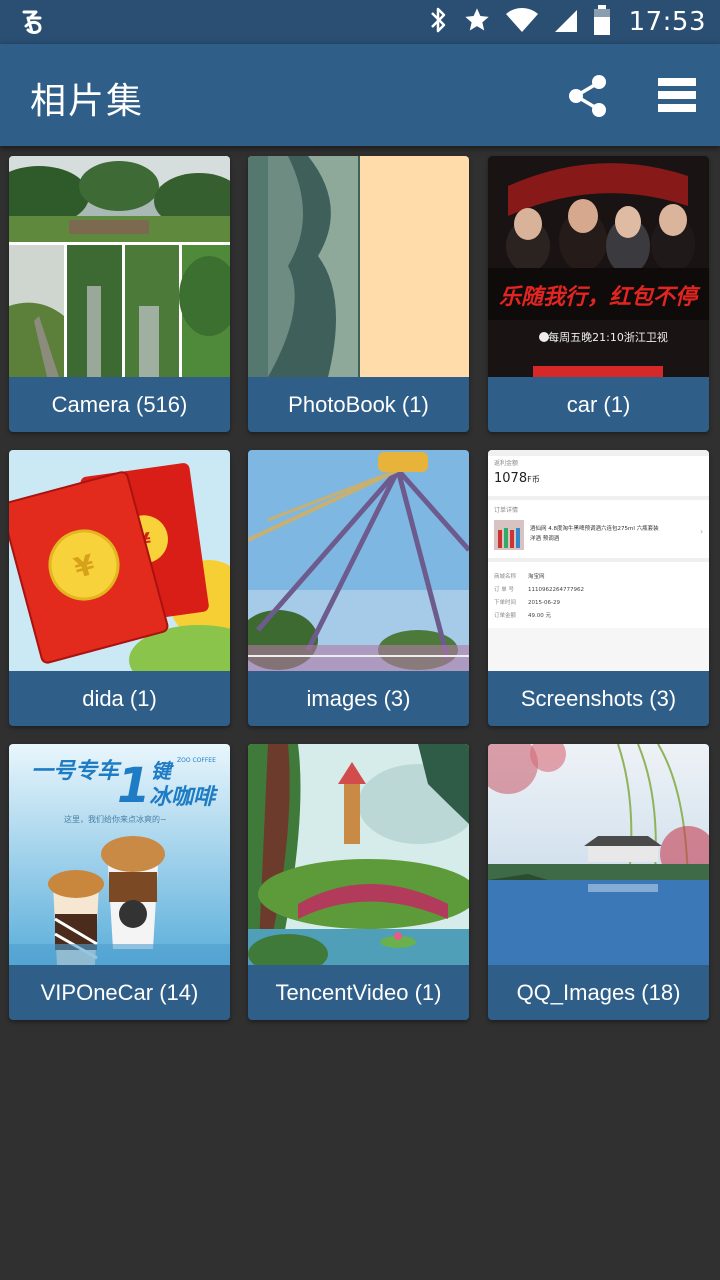 The width and height of the screenshot is (720, 1280). I want to click on album-tile-tencentvideo: TencentVideo (1), so click(358, 882).